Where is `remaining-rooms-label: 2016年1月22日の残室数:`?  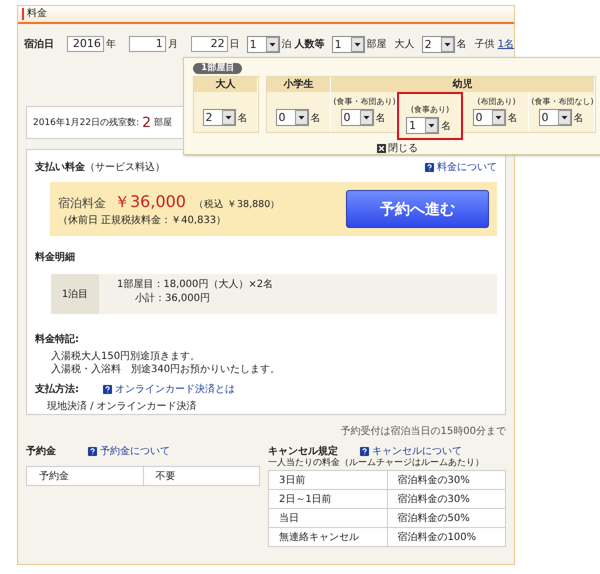 remaining-rooms-label: 2016年1月22日の残室数: is located at coordinates (86, 122).